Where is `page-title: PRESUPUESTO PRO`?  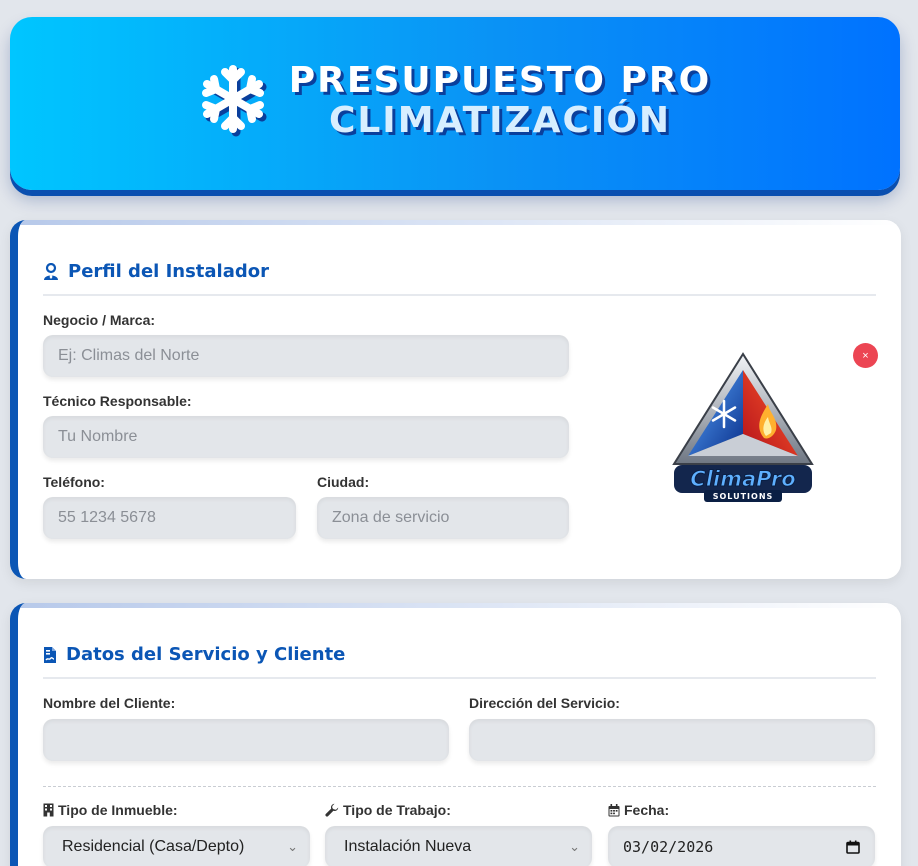
page-title: PRESUPUESTO PRO is located at coordinates (500, 80).